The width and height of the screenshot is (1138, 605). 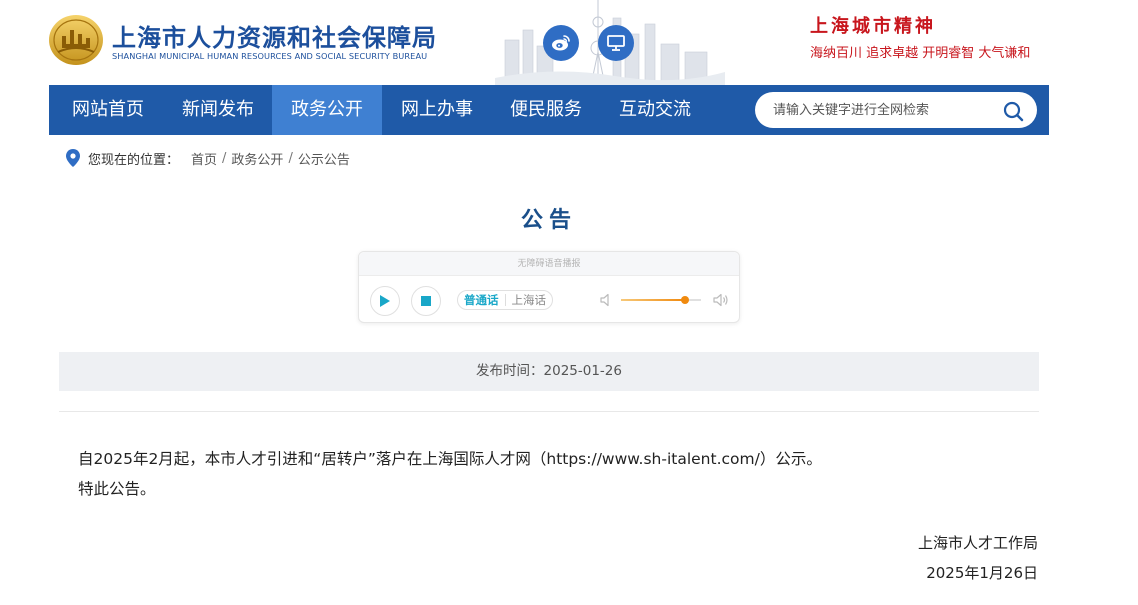 I want to click on site-title: 上海市人力资源和社会保障局, so click(x=274, y=38).